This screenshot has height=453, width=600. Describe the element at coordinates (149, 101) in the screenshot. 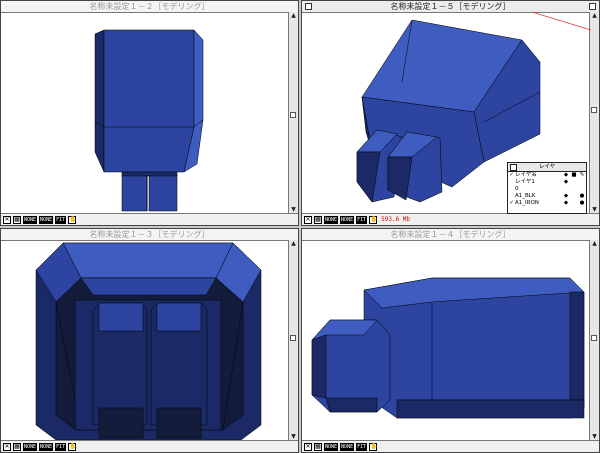

I see `model-front-face` at that location.